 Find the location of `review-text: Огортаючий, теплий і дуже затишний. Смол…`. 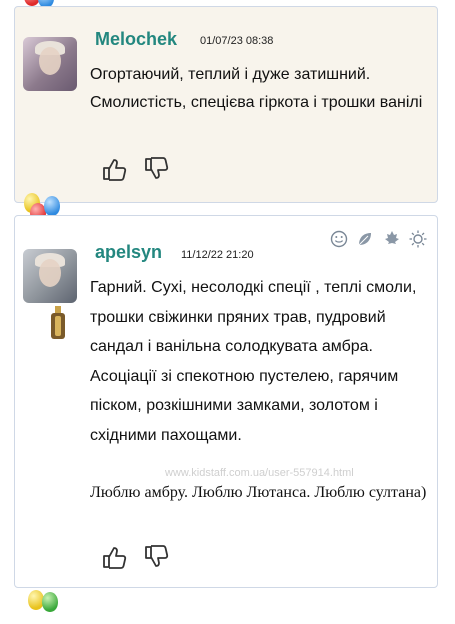

review-text: Огортаючий, теплий і дуже затишний. Смол… is located at coordinates (256, 88).